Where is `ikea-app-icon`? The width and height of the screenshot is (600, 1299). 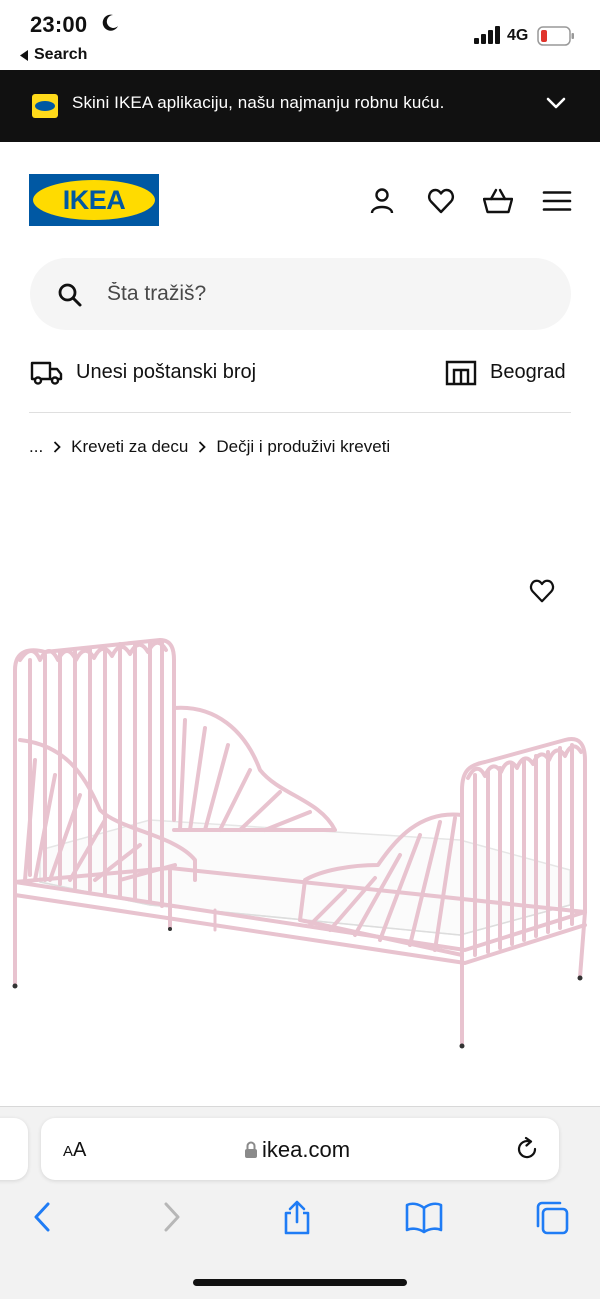 ikea-app-icon is located at coordinates (45, 106).